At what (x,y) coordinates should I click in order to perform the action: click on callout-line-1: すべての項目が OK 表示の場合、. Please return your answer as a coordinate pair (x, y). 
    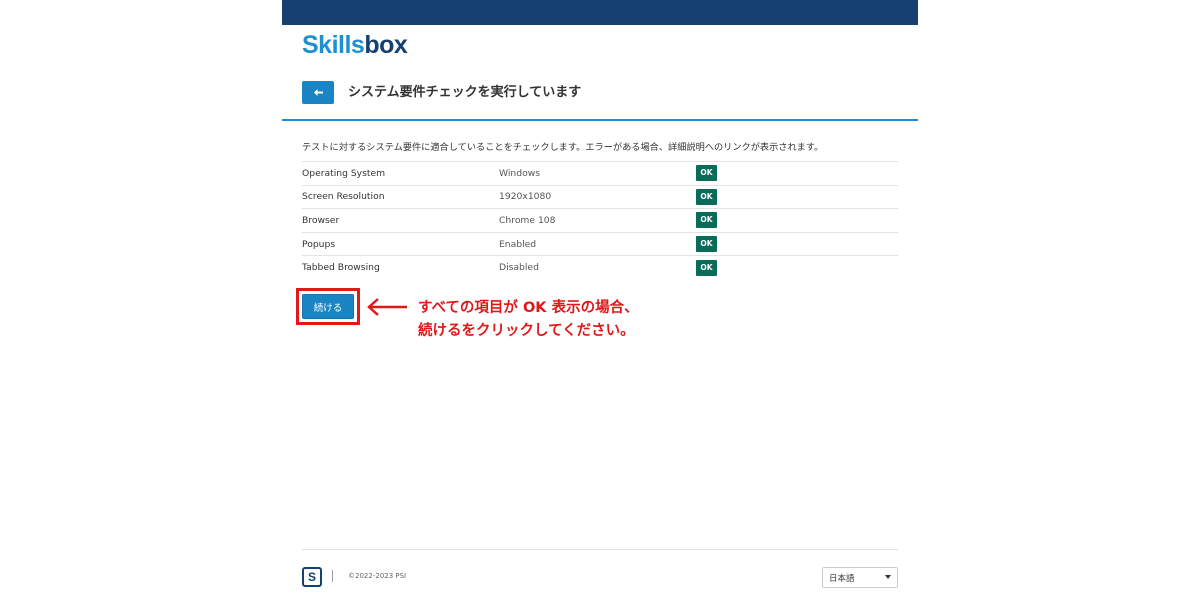
    Looking at the image, I should click on (528, 308).